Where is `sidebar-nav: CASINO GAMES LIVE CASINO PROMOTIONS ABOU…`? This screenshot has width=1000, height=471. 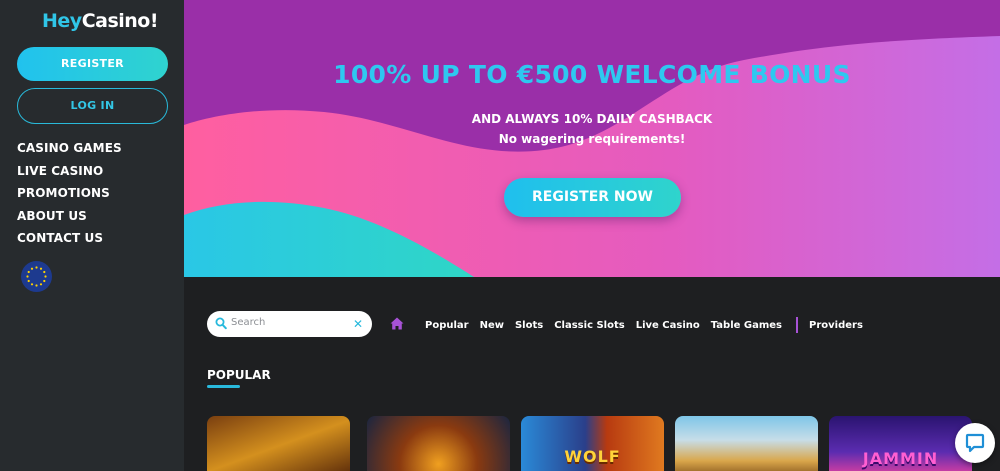
sidebar-nav: CASINO GAMES LIVE CASINO PROMOTIONS ABOU… is located at coordinates (69, 197).